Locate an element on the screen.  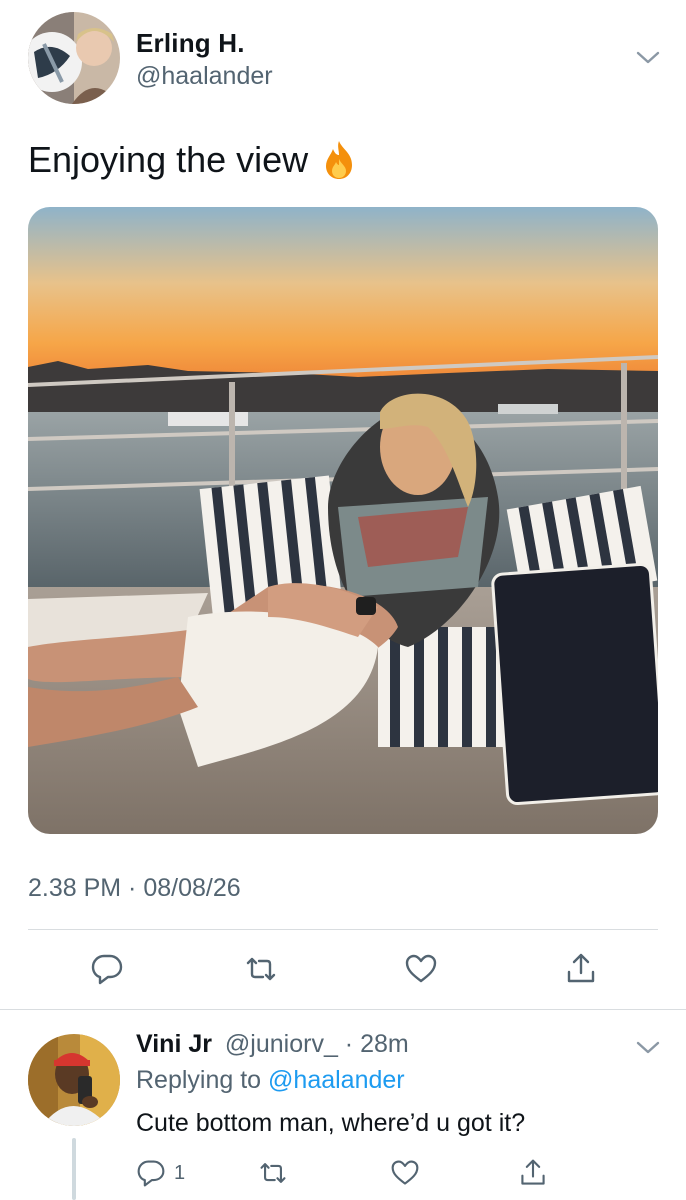
like-button is located at coordinates (421, 969).